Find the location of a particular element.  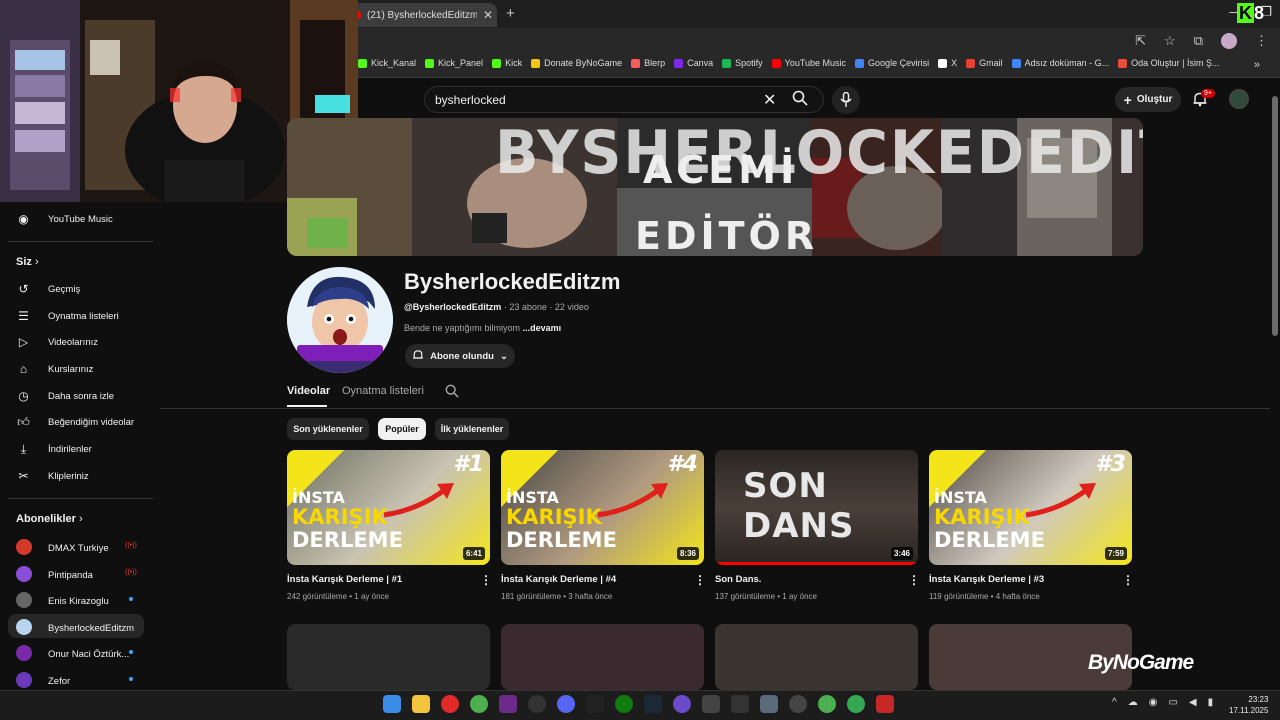

epic-games-icon is located at coordinates (595, 704).